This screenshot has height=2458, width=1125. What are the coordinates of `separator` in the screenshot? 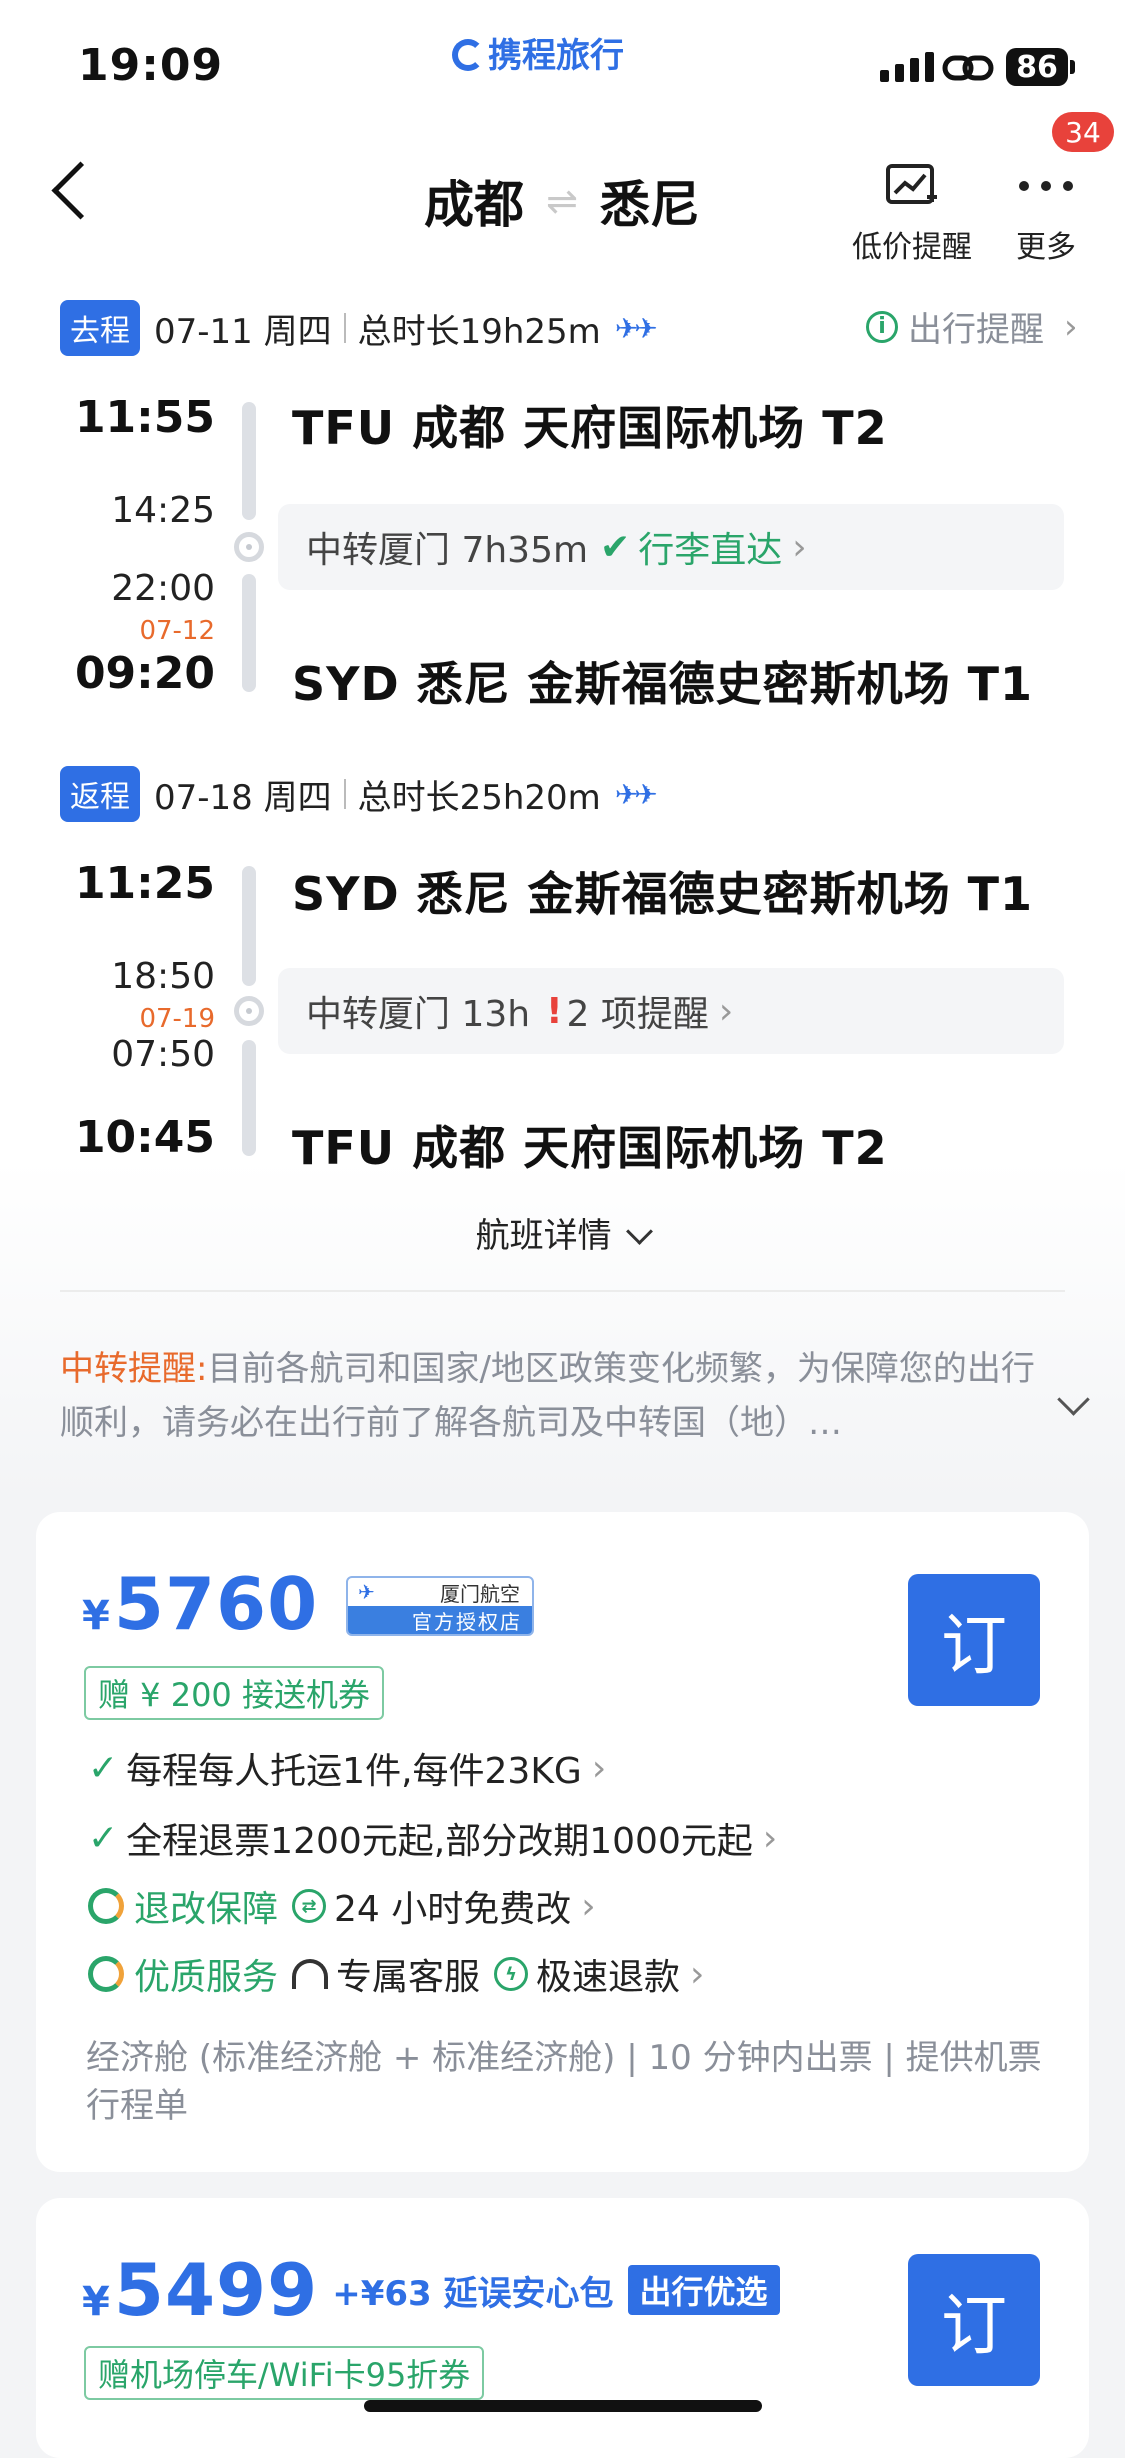 It's located at (344, 328).